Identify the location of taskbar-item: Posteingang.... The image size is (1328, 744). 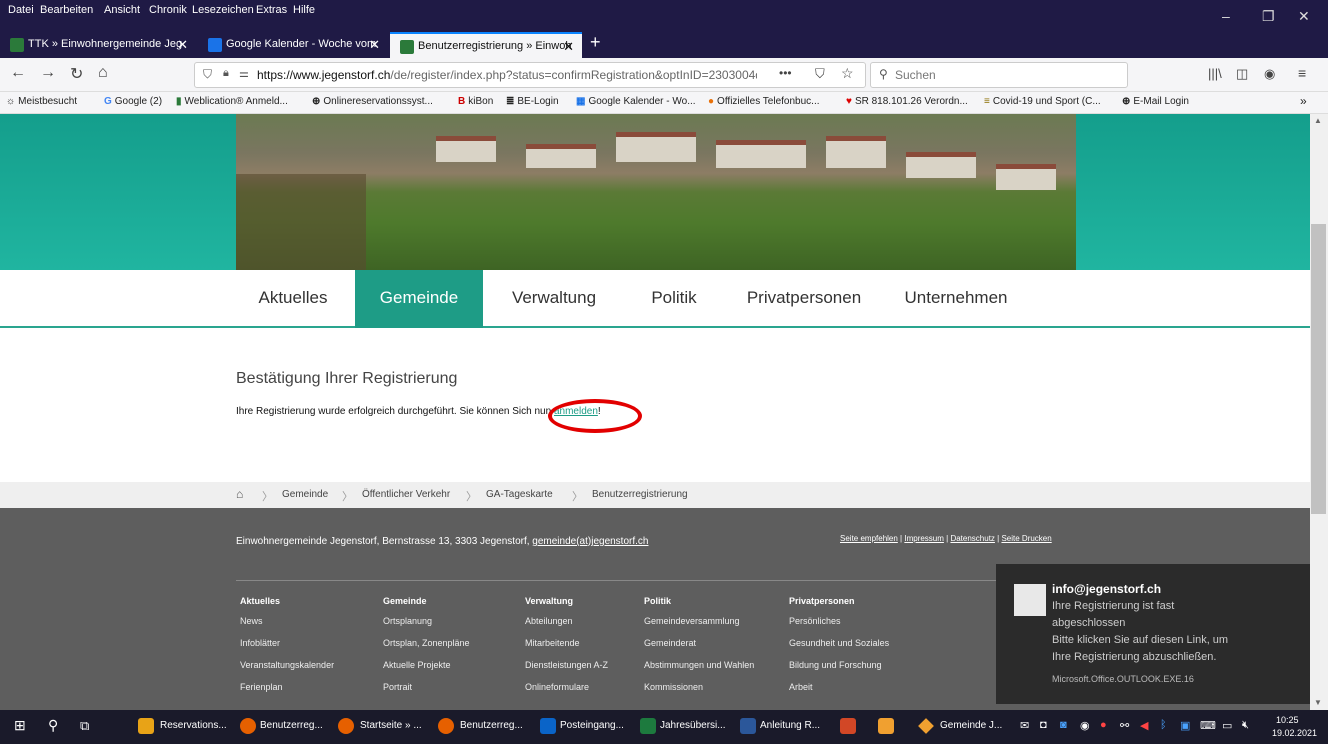
(592, 725).